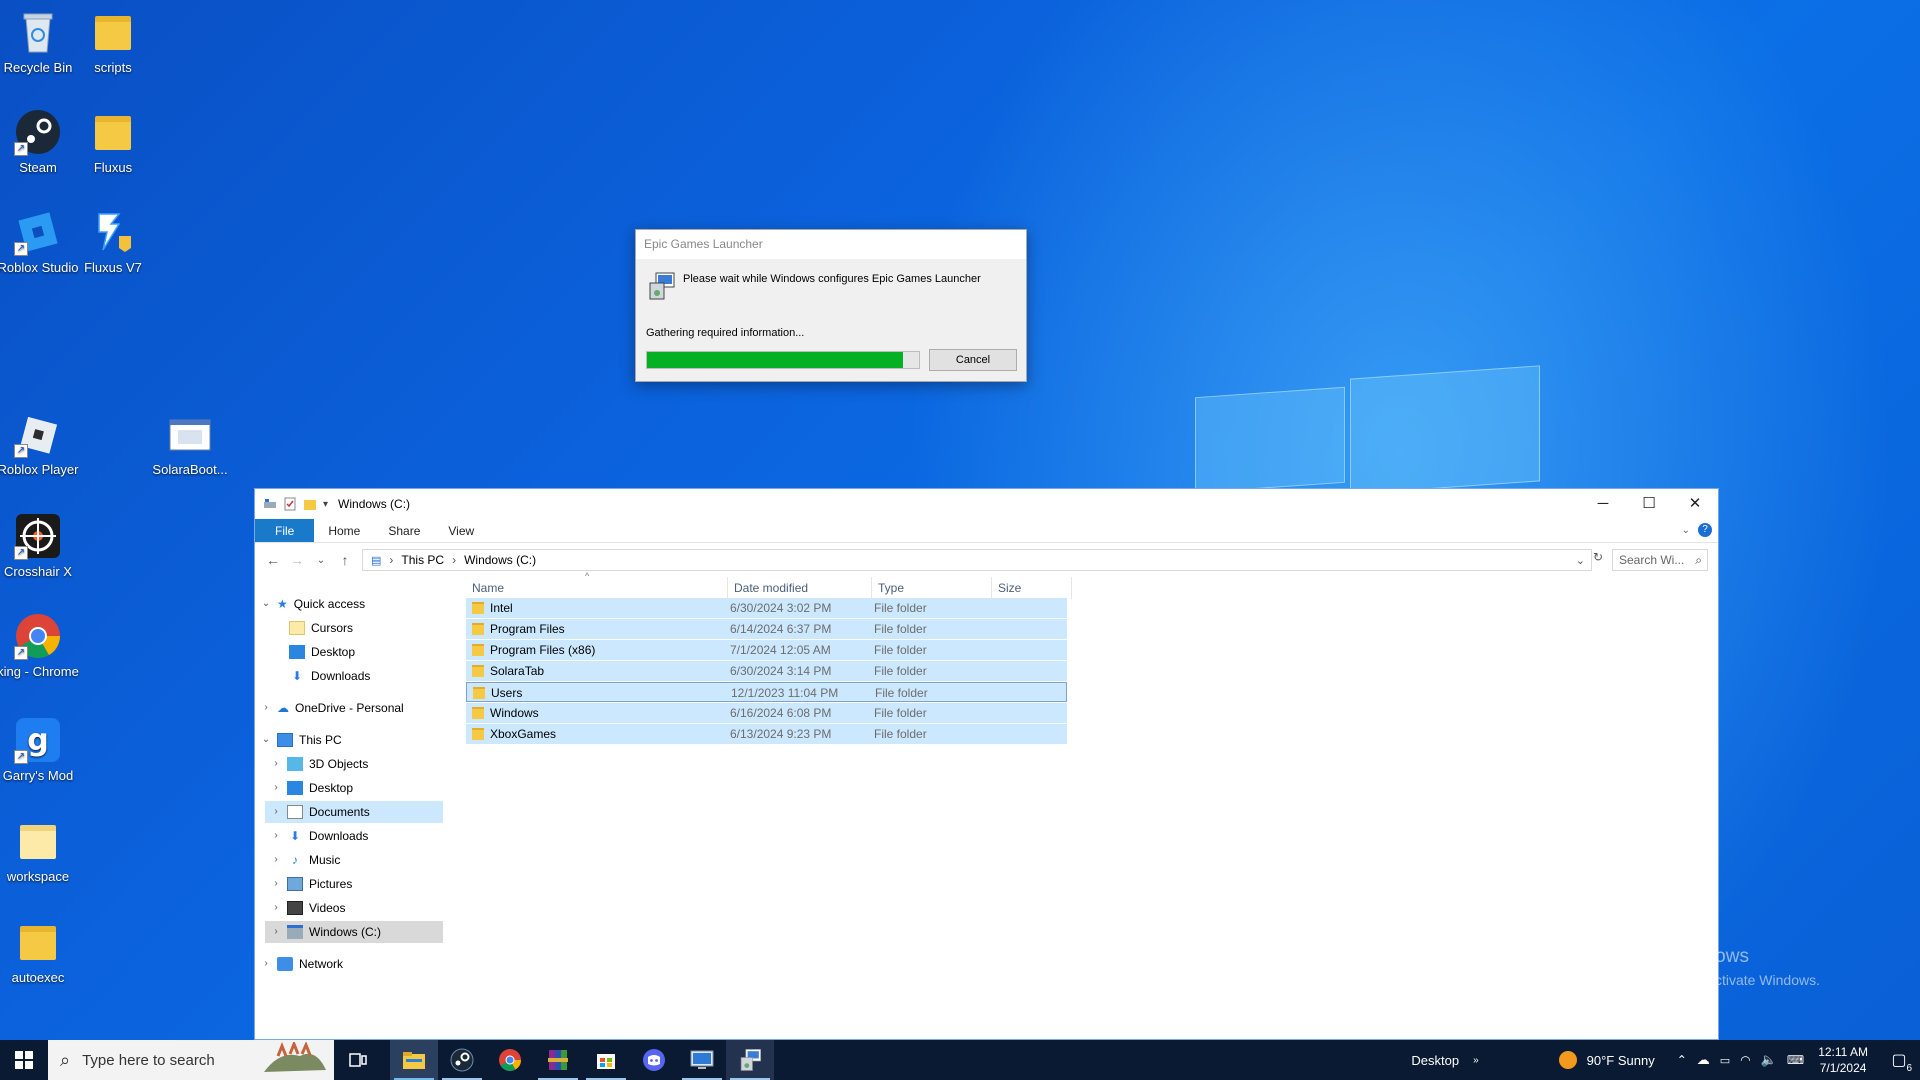 The width and height of the screenshot is (1920, 1080). I want to click on customize-toolbar-icon: ▾, so click(325, 504).